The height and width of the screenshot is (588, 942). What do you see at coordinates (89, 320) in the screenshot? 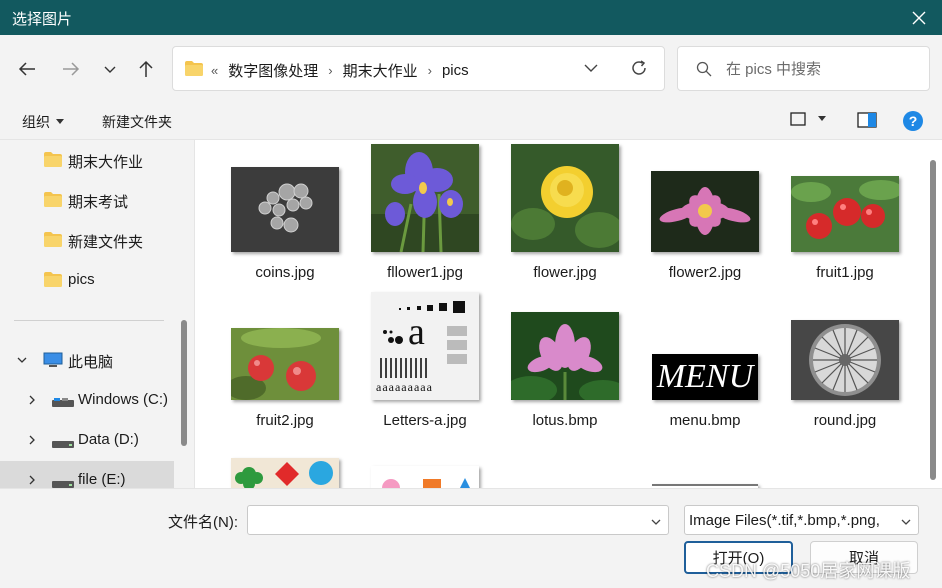
I see `sidebar-divider` at bounding box center [89, 320].